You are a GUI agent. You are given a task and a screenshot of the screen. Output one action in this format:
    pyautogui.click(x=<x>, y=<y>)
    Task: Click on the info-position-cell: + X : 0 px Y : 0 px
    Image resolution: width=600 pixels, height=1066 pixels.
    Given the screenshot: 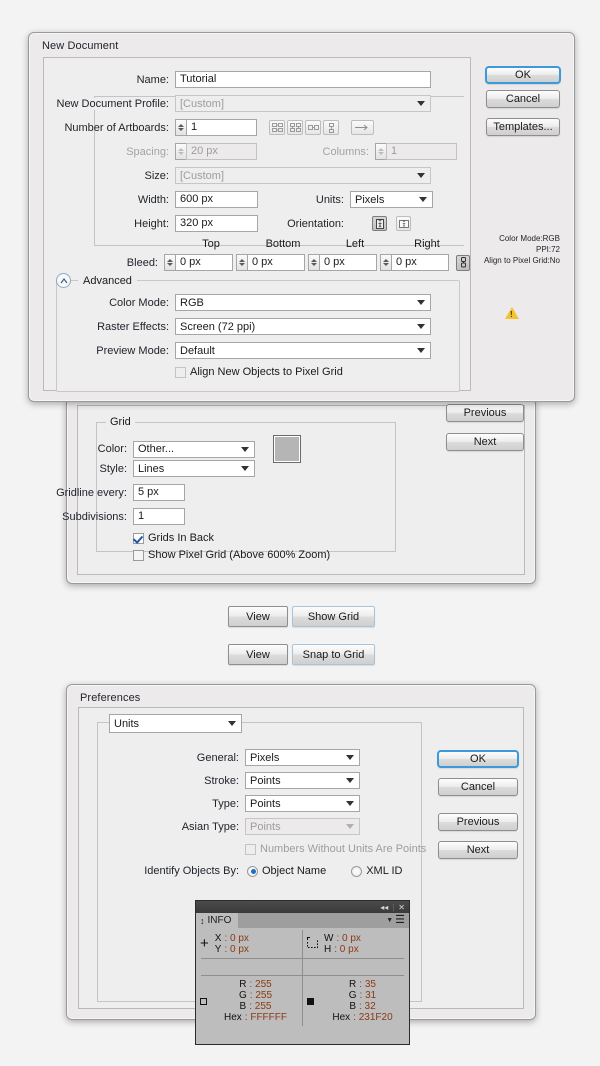 What is the action you would take?
    pyautogui.click(x=249, y=944)
    